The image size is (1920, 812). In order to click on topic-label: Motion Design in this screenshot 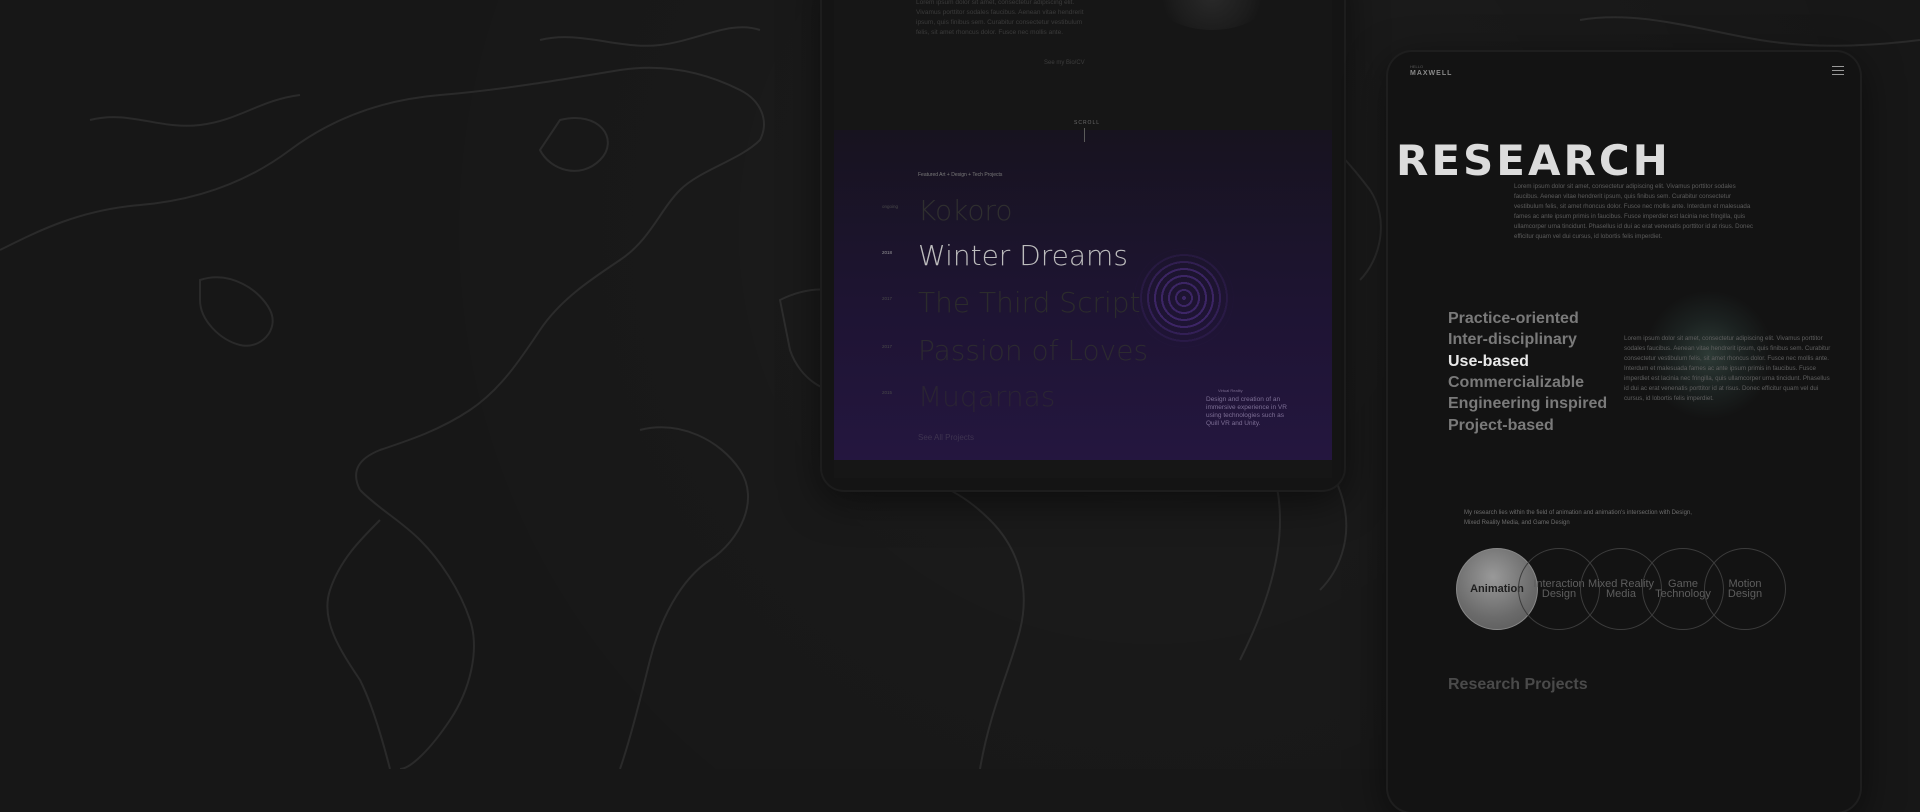, I will do `click(1745, 589)`.